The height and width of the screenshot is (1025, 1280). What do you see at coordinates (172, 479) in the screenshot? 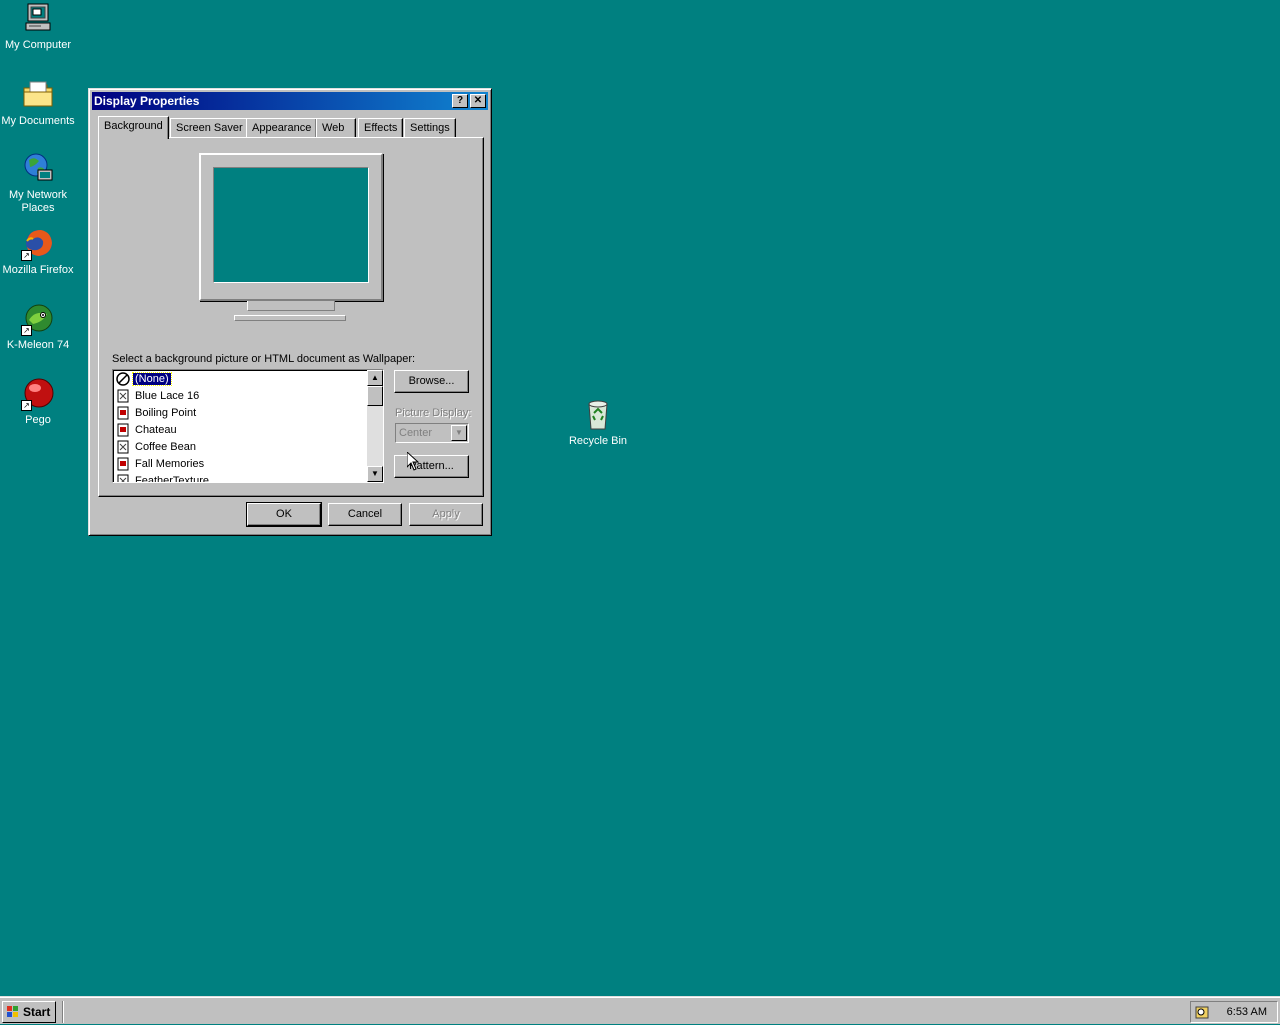
I see `wallpaper-item-label: FeatherTexture` at bounding box center [172, 479].